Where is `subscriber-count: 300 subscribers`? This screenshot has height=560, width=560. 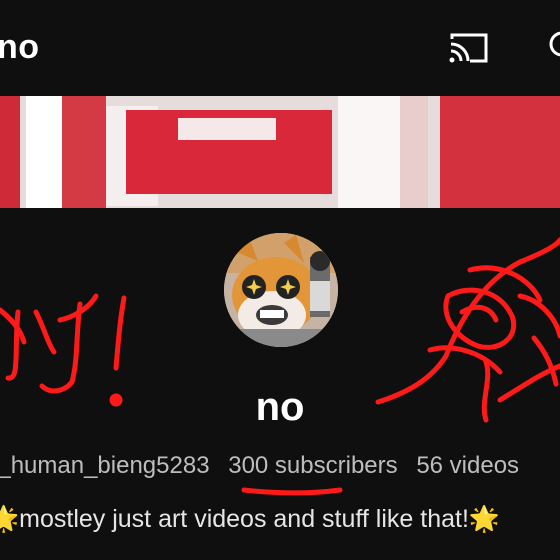
subscriber-count: 300 subscribers is located at coordinates (313, 465).